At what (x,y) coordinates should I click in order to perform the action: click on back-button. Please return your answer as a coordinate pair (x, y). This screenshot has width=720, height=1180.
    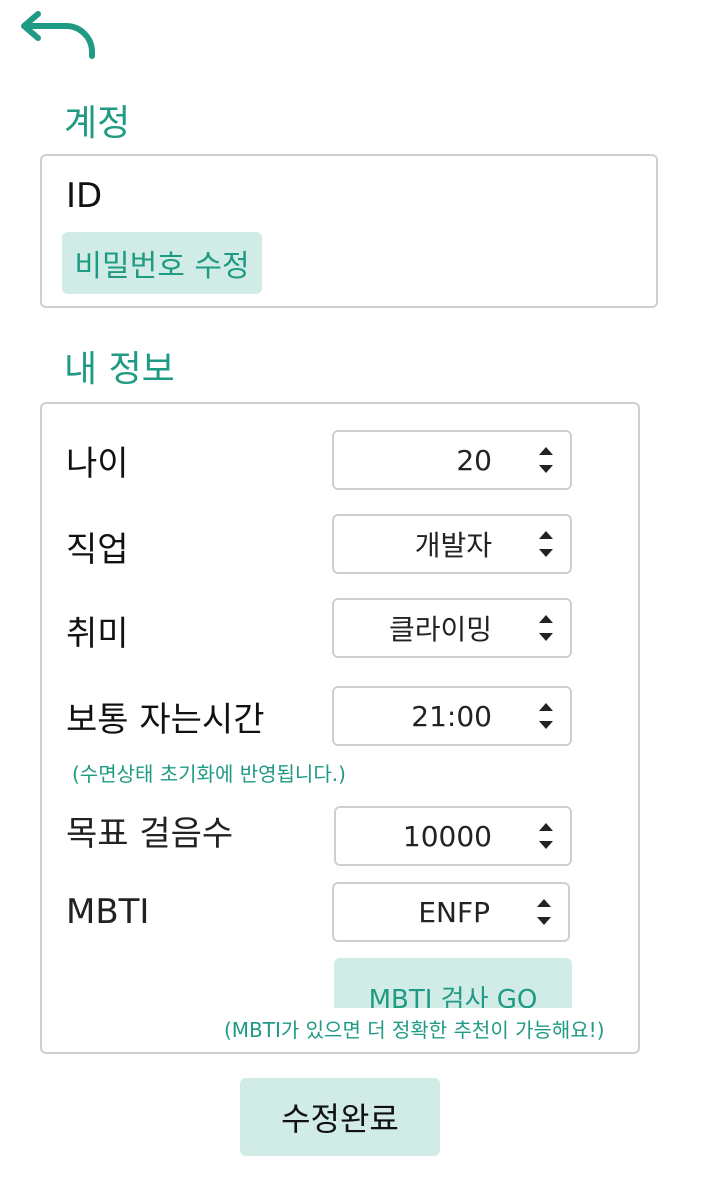
    Looking at the image, I should click on (53, 36).